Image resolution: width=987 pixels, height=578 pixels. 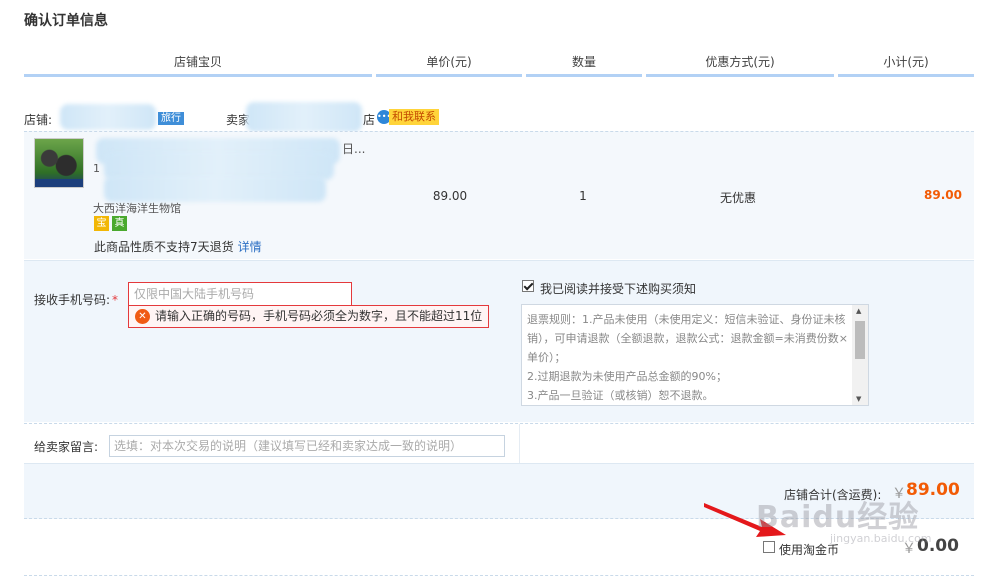 I want to click on header-product: 店铺宝贝, so click(x=198, y=64).